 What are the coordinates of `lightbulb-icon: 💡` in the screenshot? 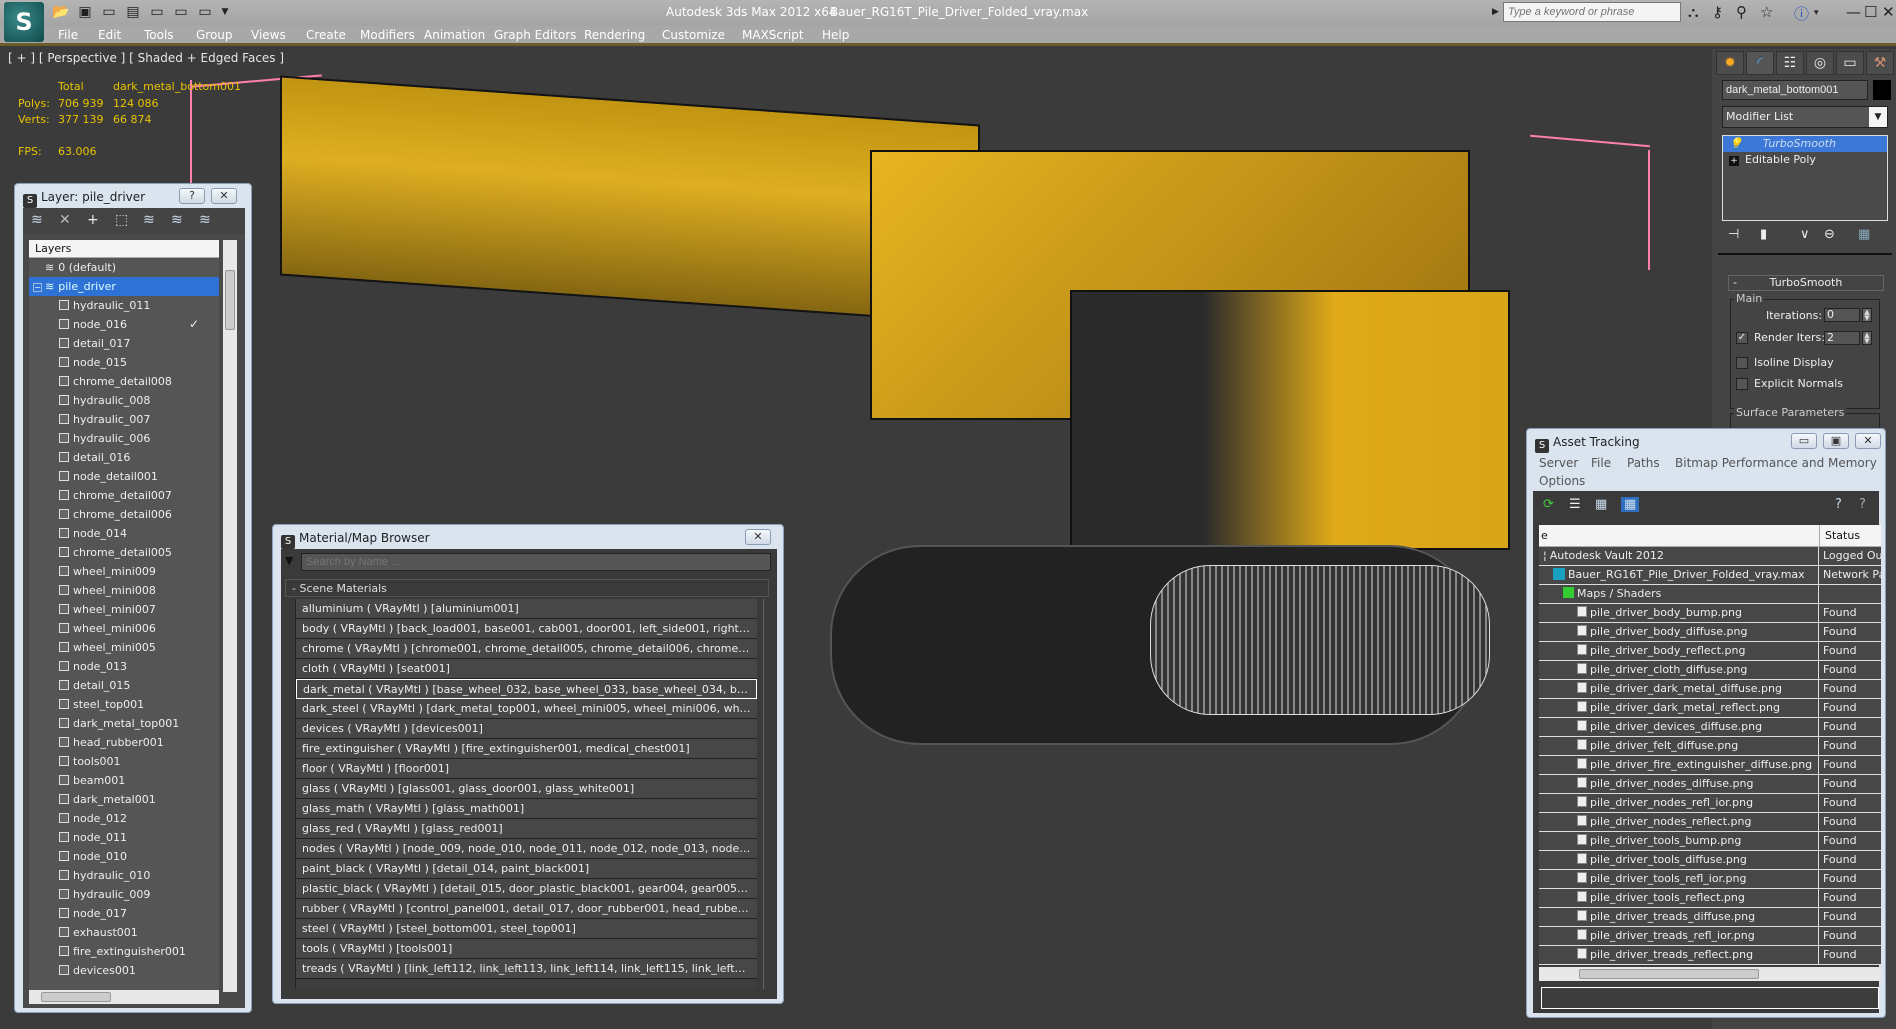 It's located at (1736, 143).